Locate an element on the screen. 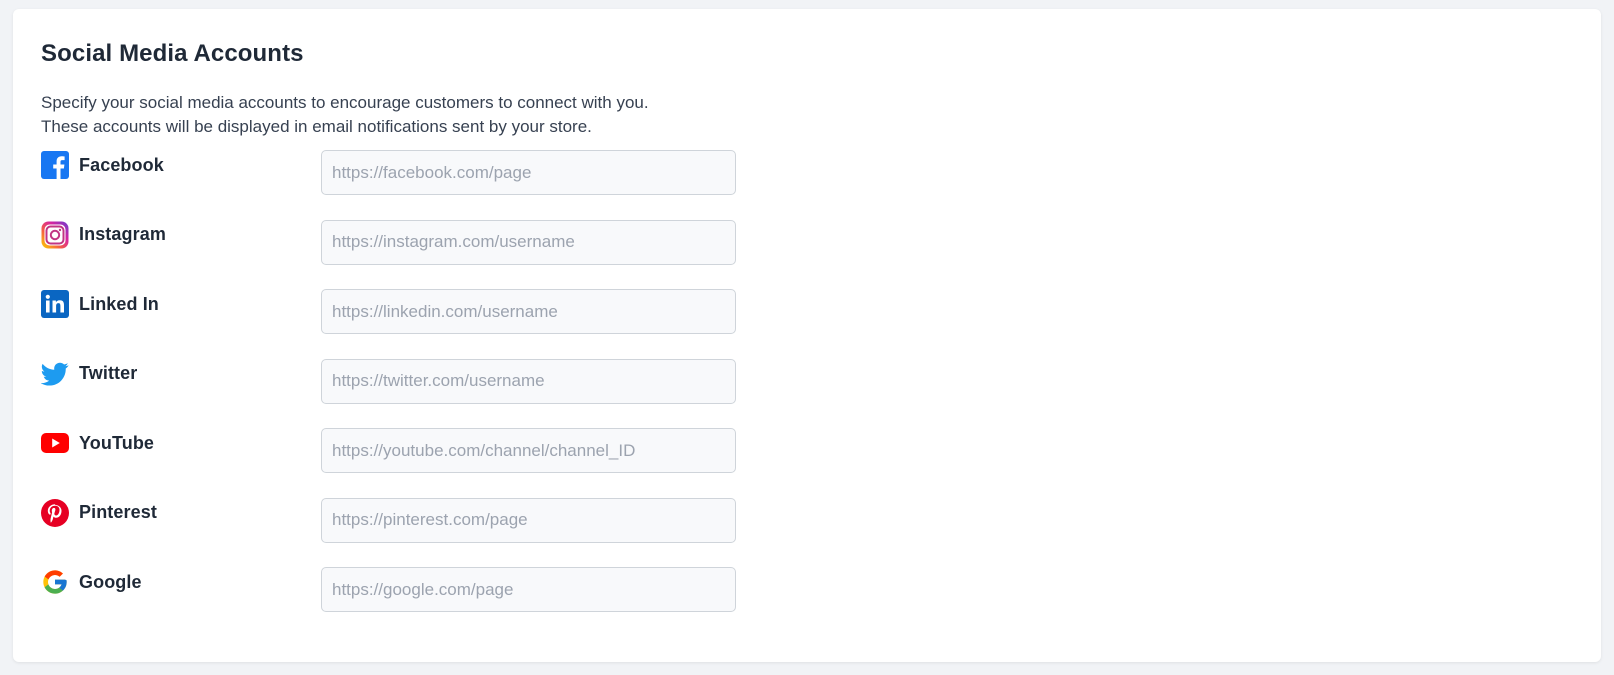 The image size is (1614, 675). twitter-url-input is located at coordinates (528, 381).